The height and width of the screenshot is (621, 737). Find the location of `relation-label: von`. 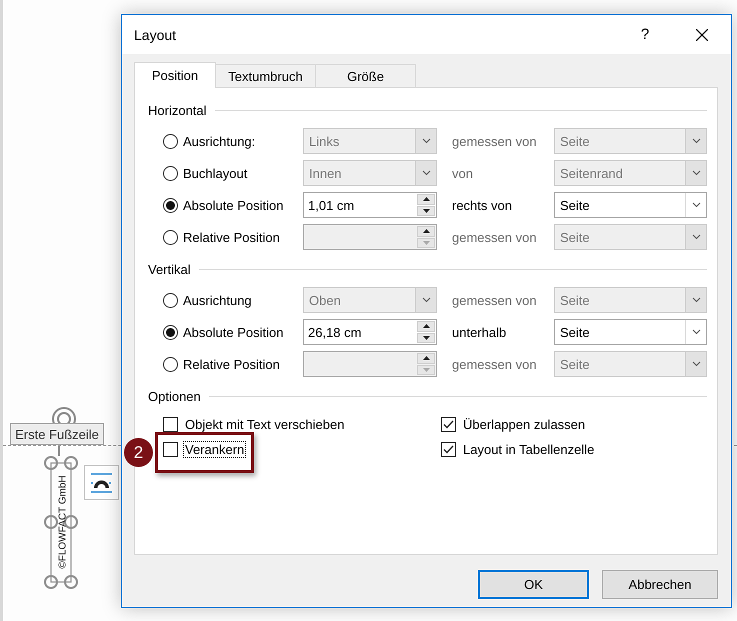

relation-label: von is located at coordinates (463, 173).